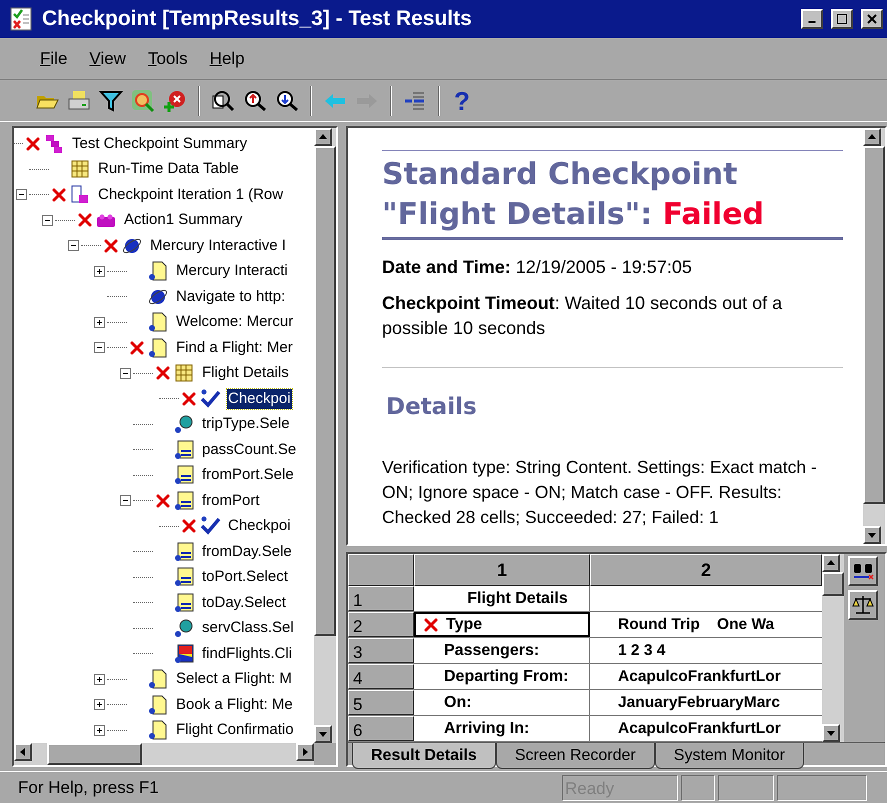 This screenshot has width=887, height=803. Describe the element at coordinates (218, 246) in the screenshot. I see `tree-item: Mercury Interactive I` at that location.